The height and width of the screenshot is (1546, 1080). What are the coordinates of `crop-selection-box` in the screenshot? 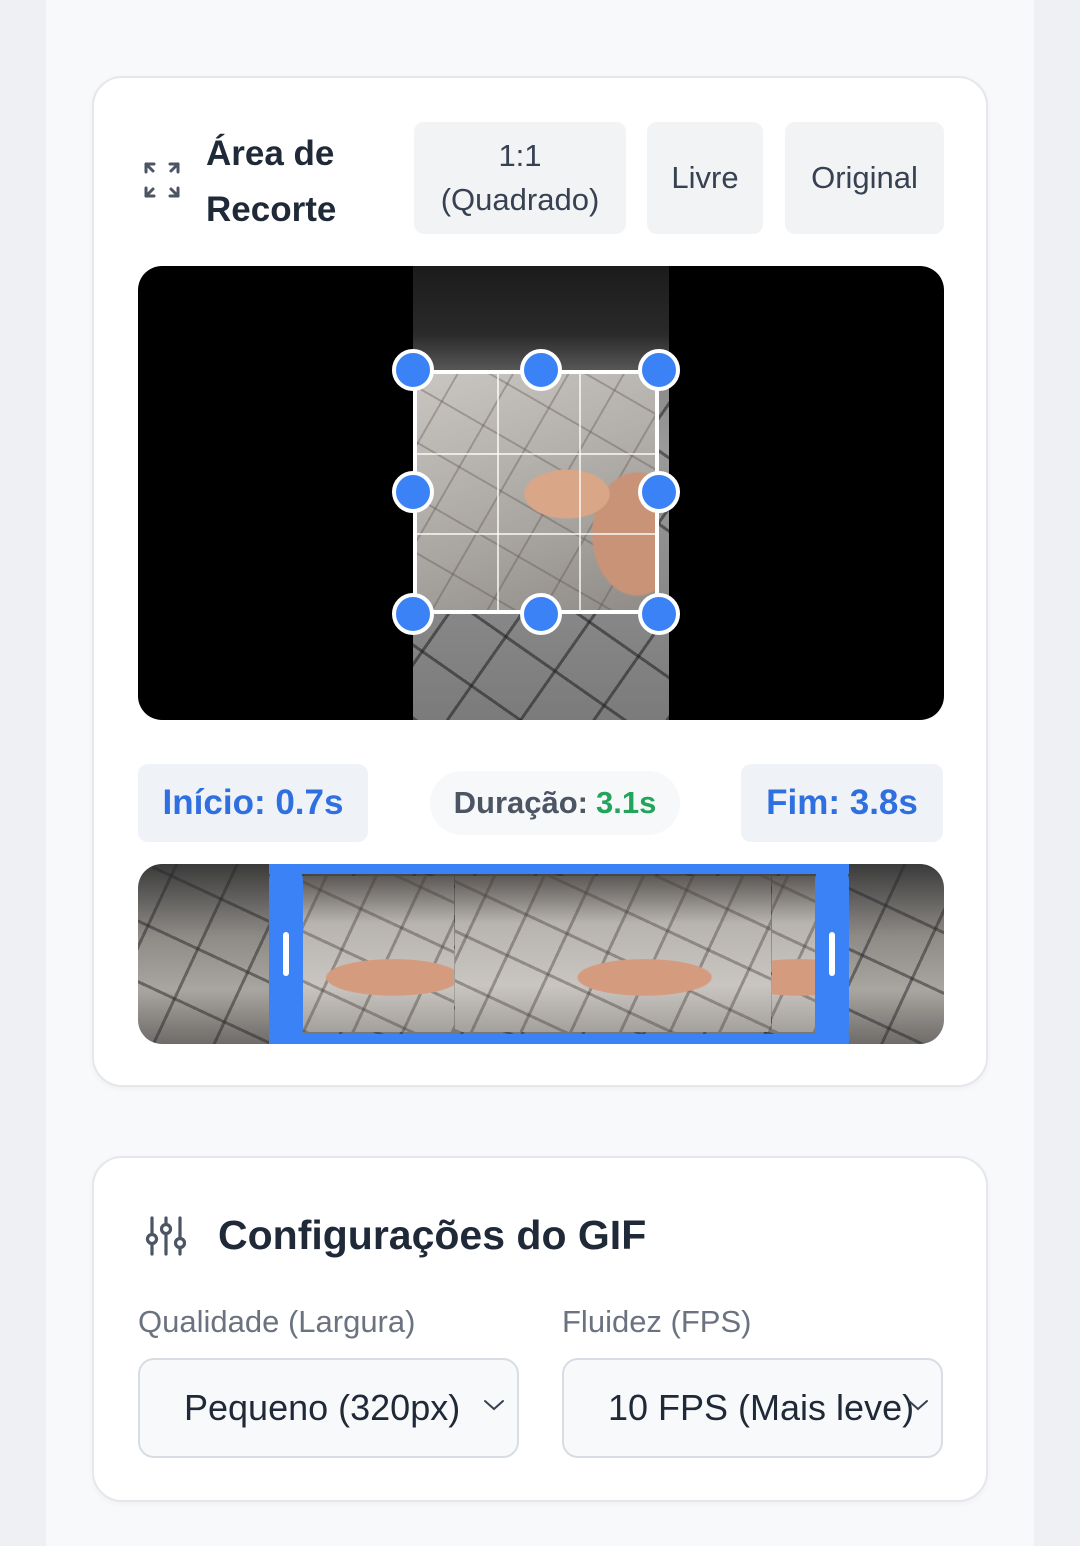 It's located at (536, 492).